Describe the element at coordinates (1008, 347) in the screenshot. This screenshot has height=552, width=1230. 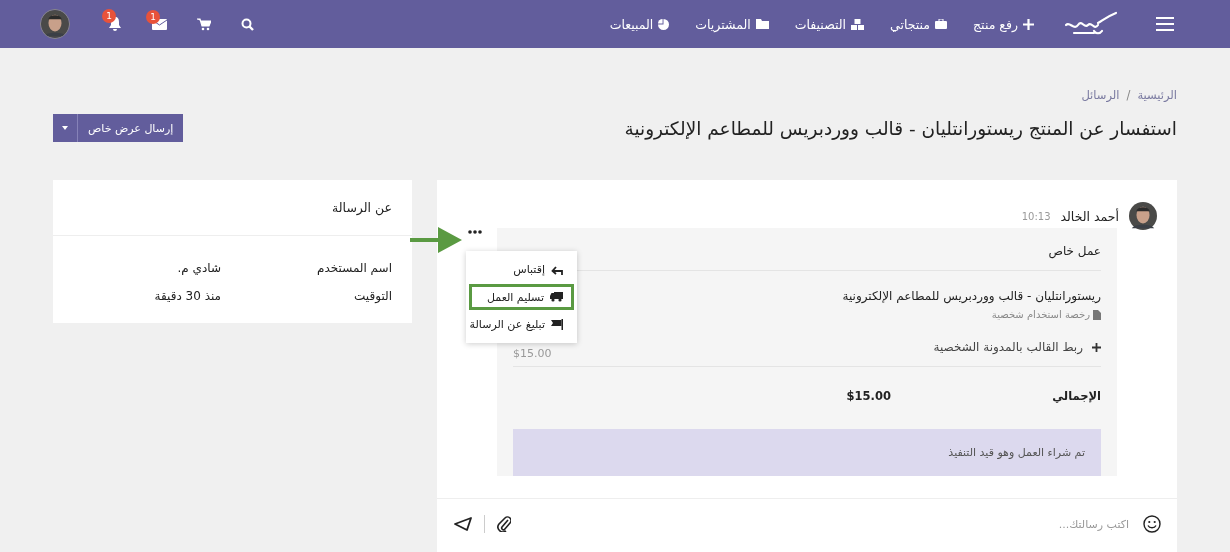
I see `extra-name: ربط القالب بالمدونة الشخصية` at that location.